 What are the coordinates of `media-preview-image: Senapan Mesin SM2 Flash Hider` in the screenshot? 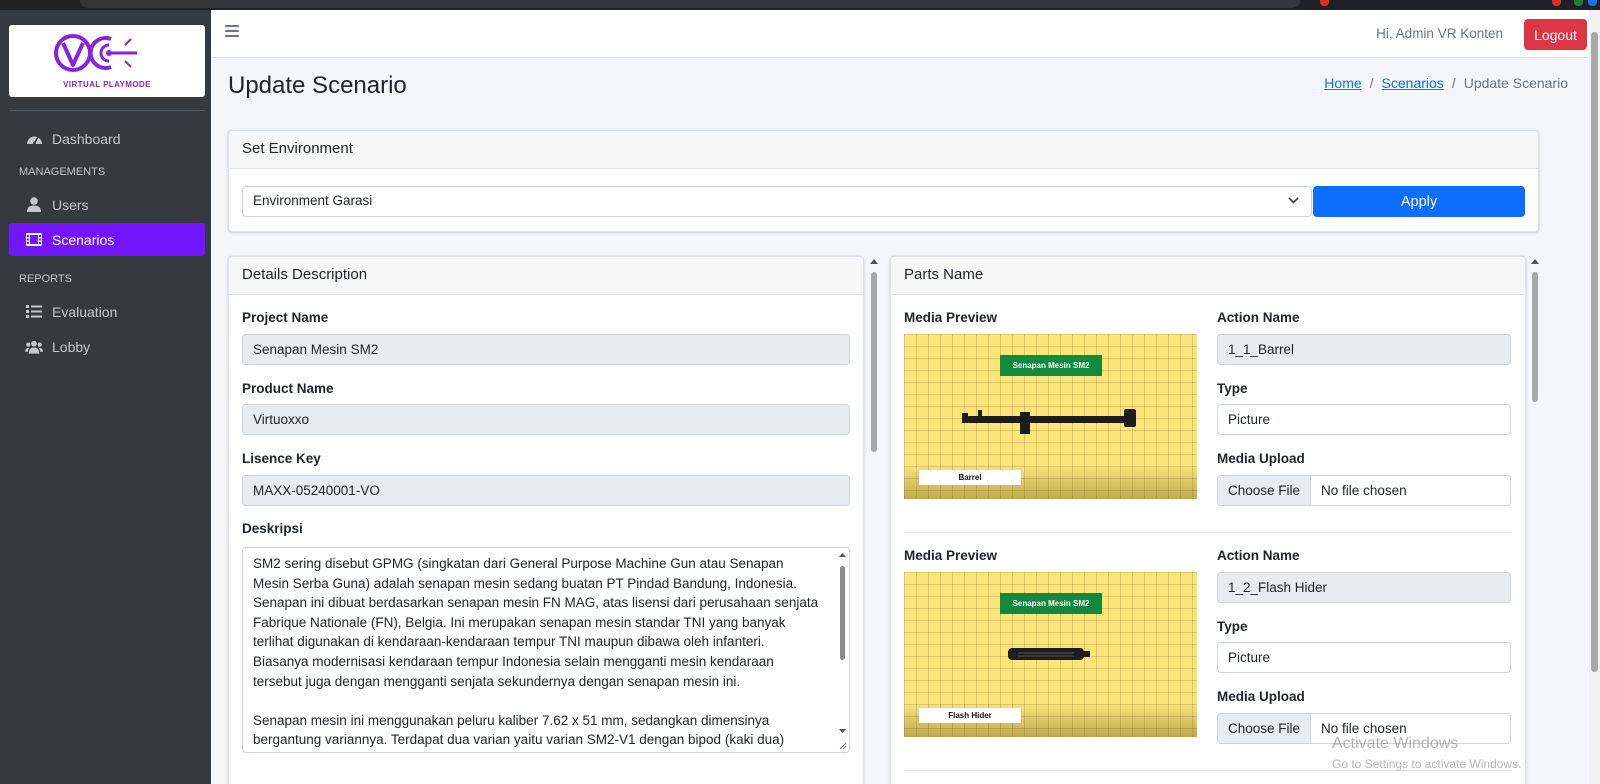 It's located at (1050, 654).